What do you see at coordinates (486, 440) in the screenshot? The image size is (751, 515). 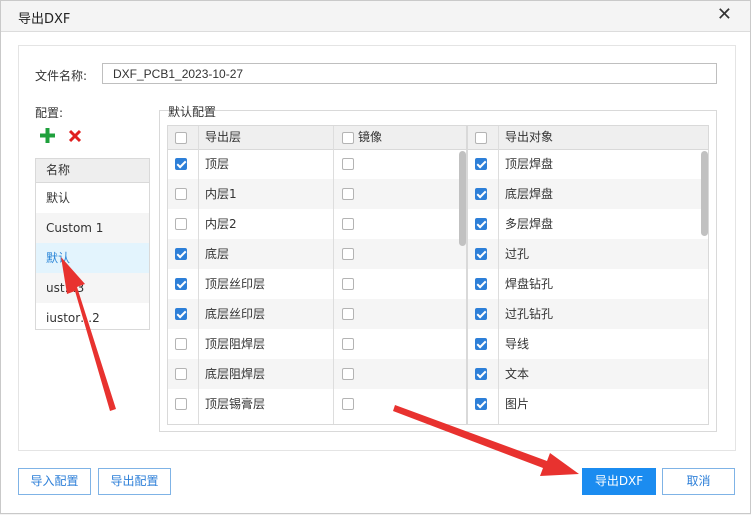 I see `annotation-arrow-export` at bounding box center [486, 440].